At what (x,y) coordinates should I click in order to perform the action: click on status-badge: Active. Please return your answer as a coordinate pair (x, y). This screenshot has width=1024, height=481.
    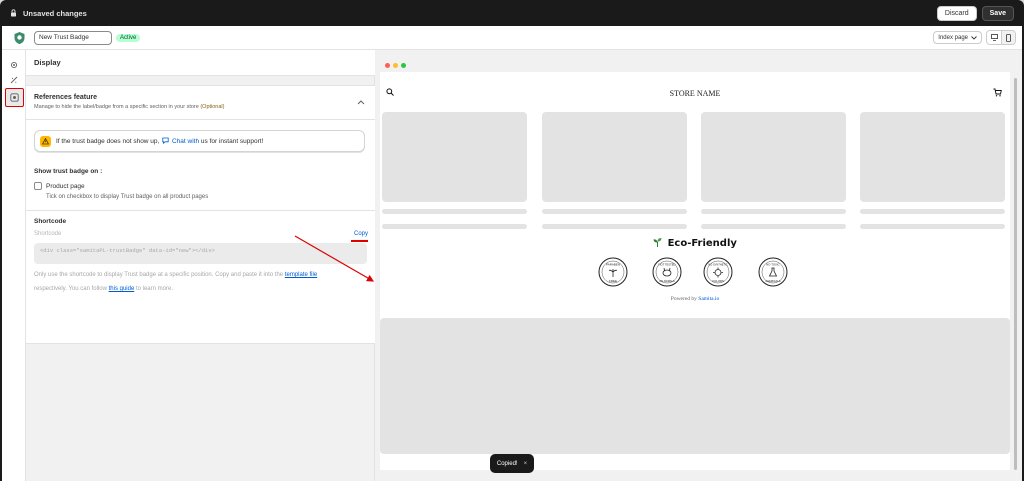
    Looking at the image, I should click on (128, 37).